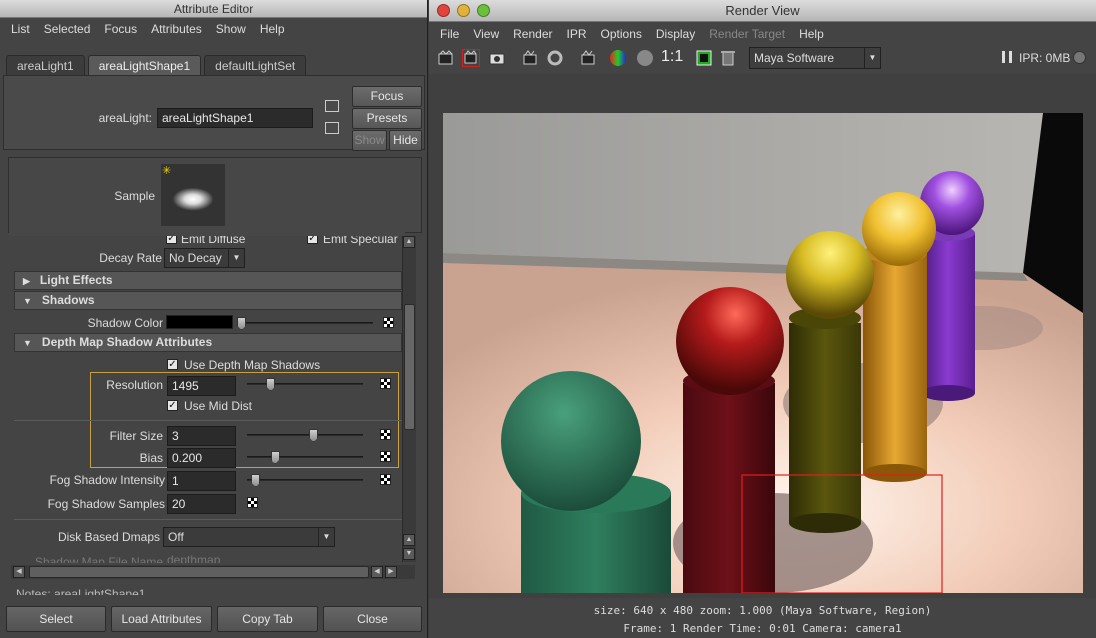 The height and width of the screenshot is (638, 1096). I want to click on shadow-file-field: depthmap, so click(262, 558).